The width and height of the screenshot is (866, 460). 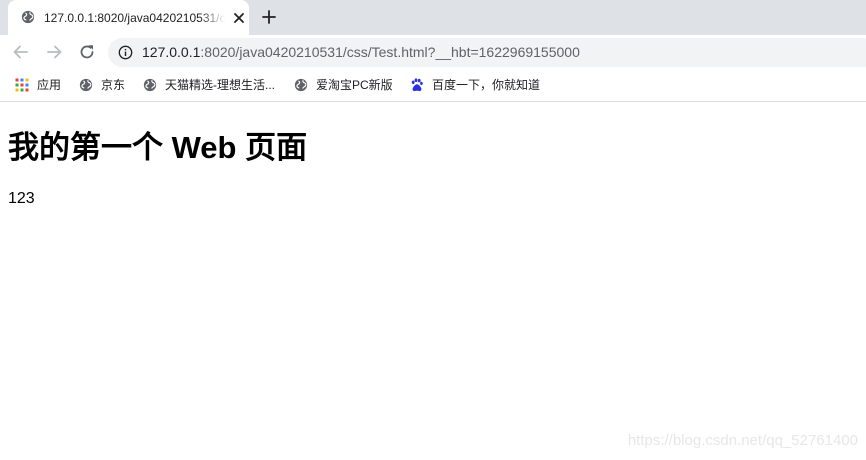 What do you see at coordinates (113, 85) in the screenshot?
I see `bookmark-label: 京东` at bounding box center [113, 85].